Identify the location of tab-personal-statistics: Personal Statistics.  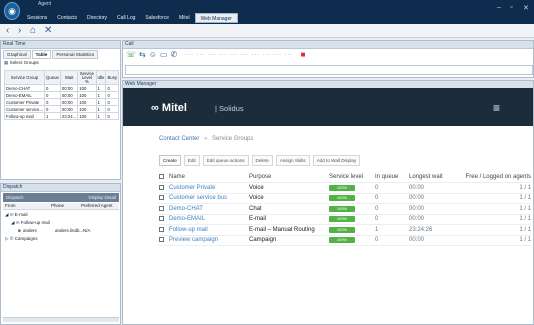
(75, 54).